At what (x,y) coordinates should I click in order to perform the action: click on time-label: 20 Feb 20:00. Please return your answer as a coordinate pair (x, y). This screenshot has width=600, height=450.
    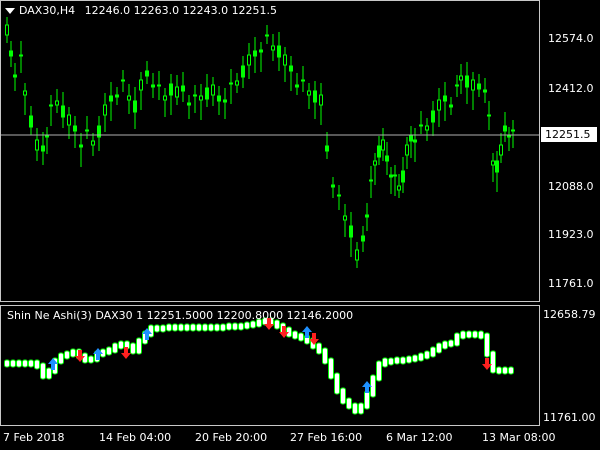
    Looking at the image, I should click on (231, 437).